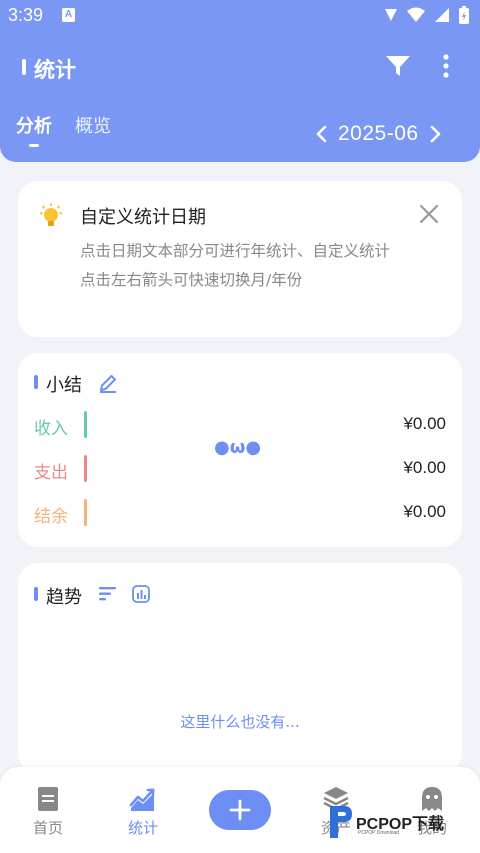 This screenshot has height=853, width=480. Describe the element at coordinates (48, 799) in the screenshot. I see `document-icon` at that location.